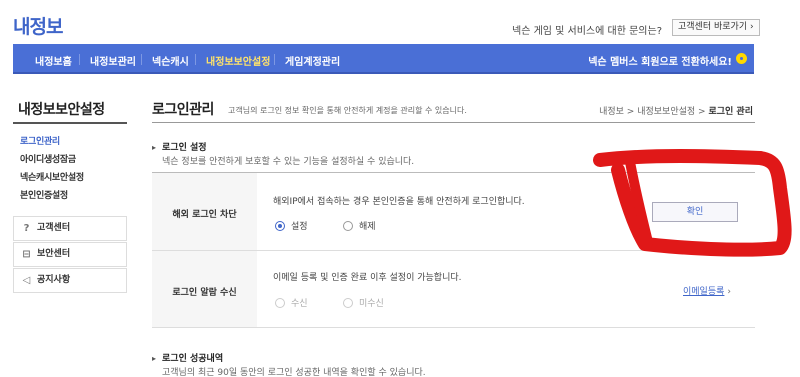  I want to click on sidebar-title: 내정보보안설정, so click(61, 110).